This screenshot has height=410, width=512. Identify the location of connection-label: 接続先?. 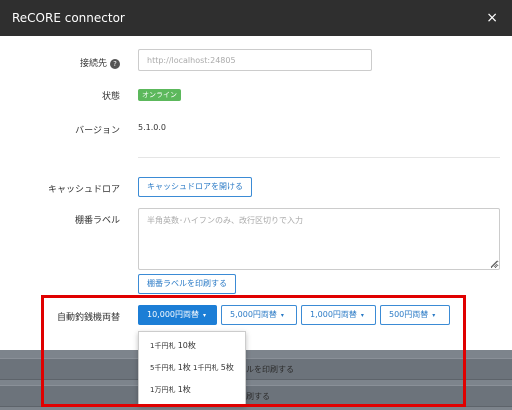
(100, 62).